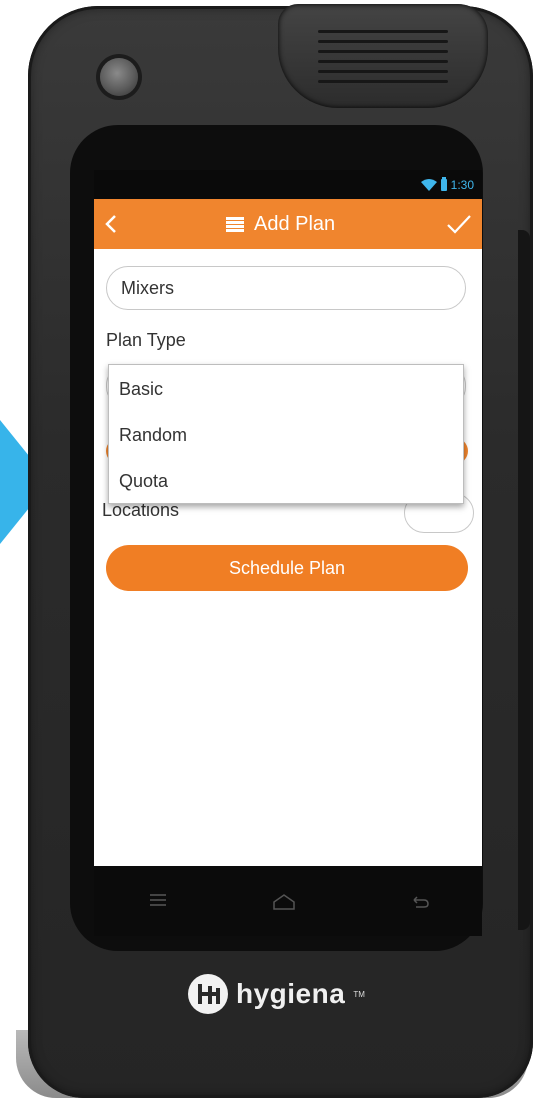 This screenshot has width=543, height=1098. I want to click on plan-type-dropdown: Basic Random Quota, so click(286, 434).